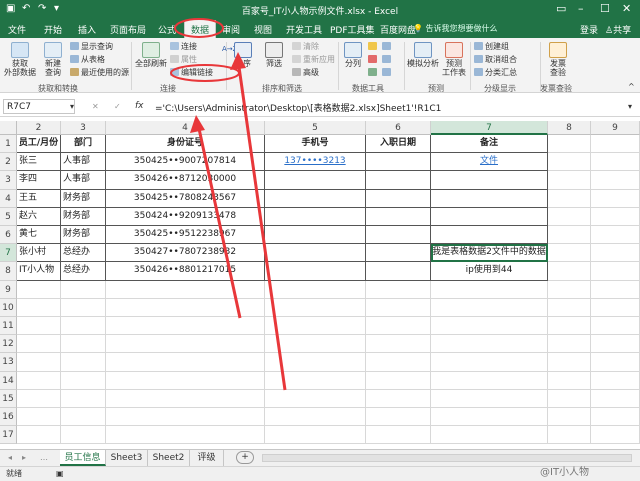 This screenshot has width=640, height=481. I want to click on row-header-9: 9, so click(8, 289).